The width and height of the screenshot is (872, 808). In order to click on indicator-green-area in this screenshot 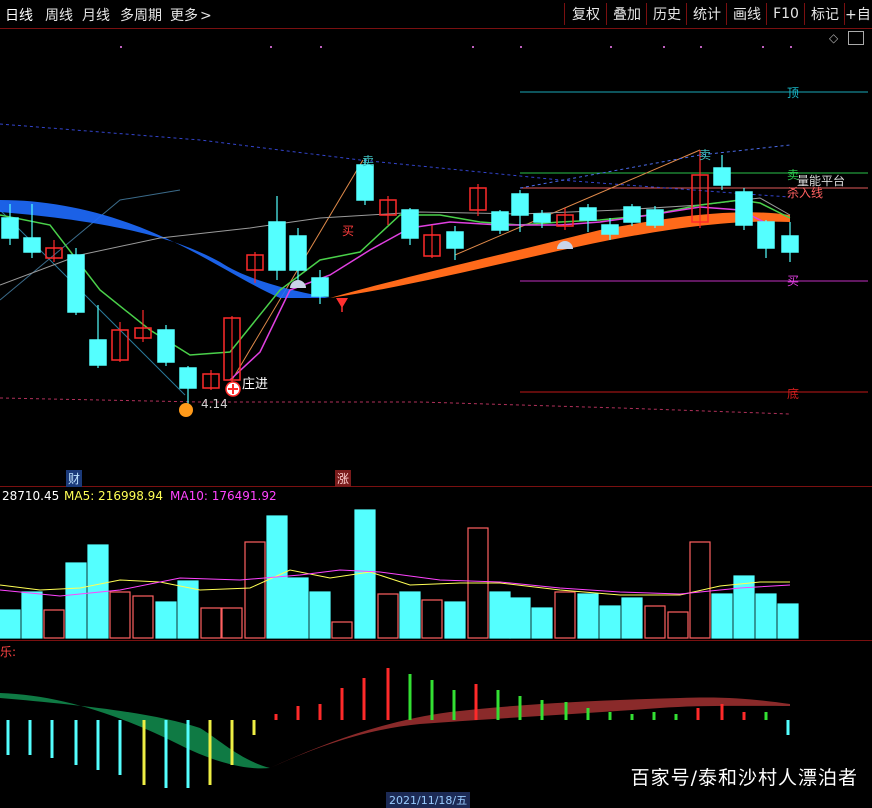, I will do `click(135, 731)`.